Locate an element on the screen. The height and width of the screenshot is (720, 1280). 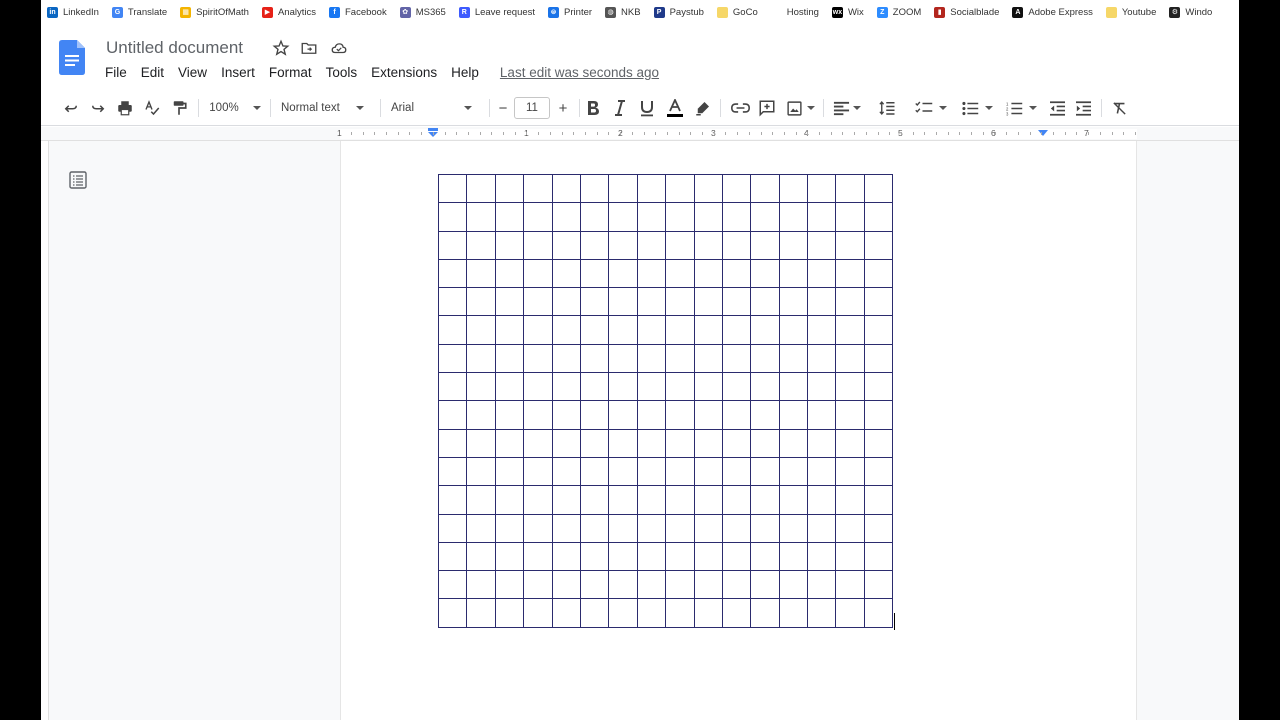
cloud-saved-icon is located at coordinates (339, 48).